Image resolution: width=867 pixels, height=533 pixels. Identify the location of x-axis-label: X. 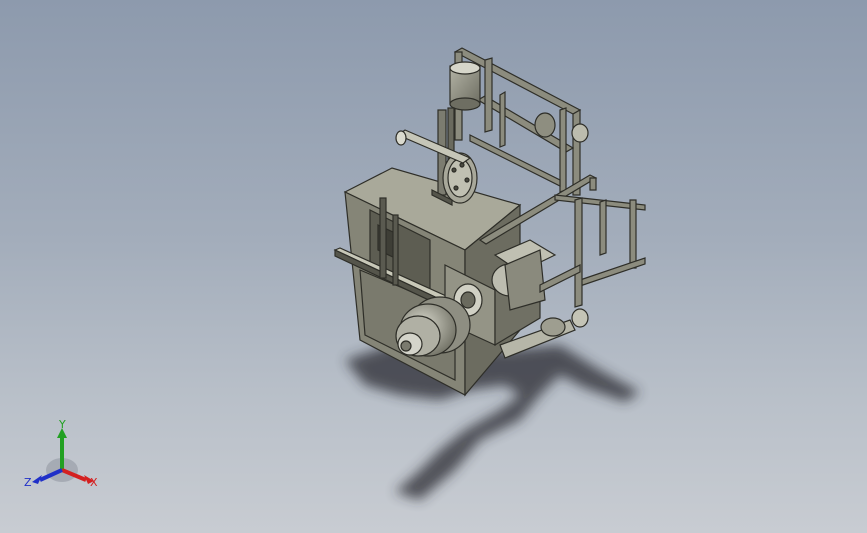
(94, 482).